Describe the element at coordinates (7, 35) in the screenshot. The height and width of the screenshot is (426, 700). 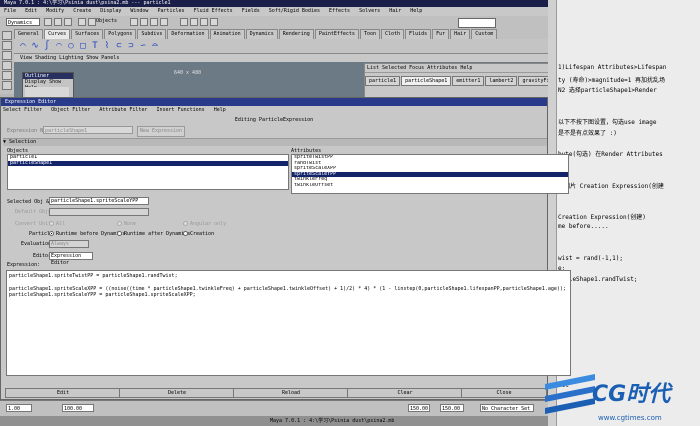
I see `select-tool-icon` at that location.